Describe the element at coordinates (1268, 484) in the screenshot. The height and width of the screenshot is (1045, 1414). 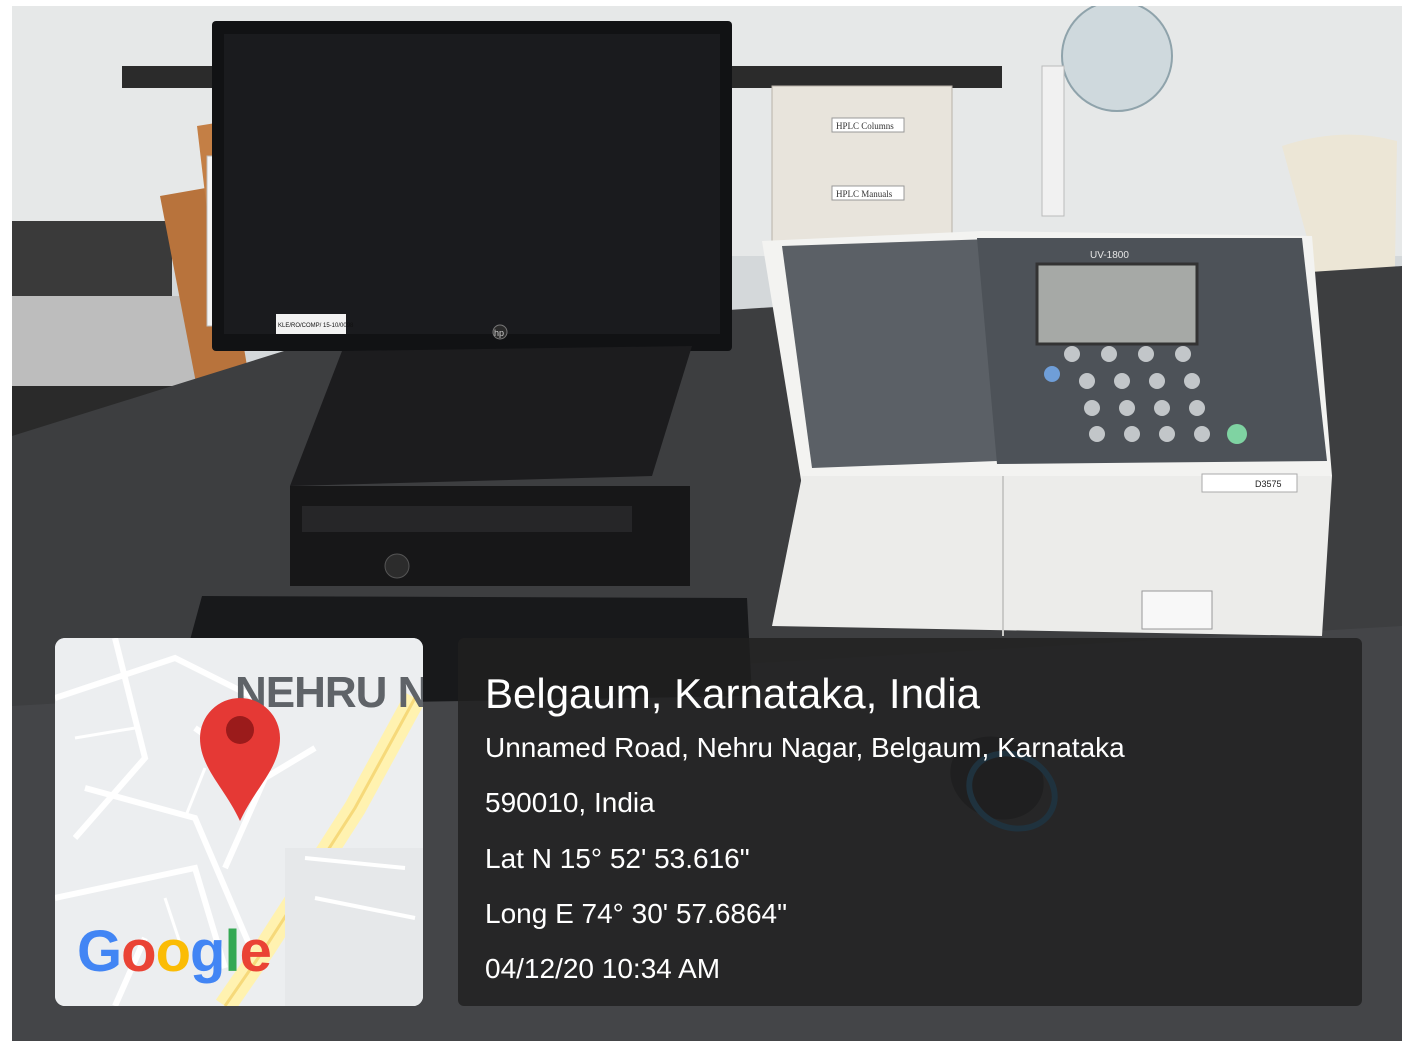
I see `serial-number: D3575` at that location.